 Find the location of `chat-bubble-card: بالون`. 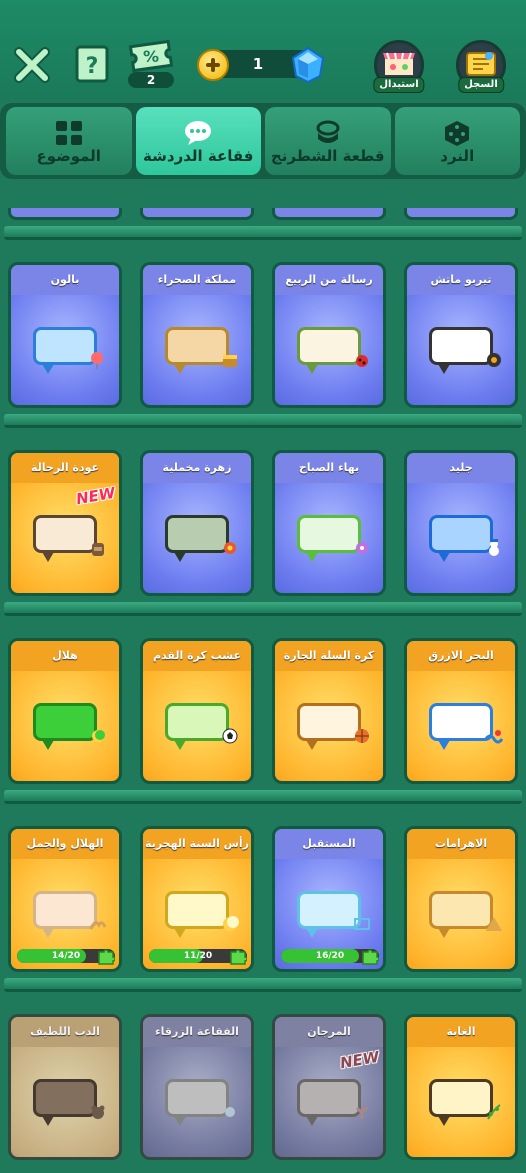

chat-bubble-card: بالون is located at coordinates (65, 335).